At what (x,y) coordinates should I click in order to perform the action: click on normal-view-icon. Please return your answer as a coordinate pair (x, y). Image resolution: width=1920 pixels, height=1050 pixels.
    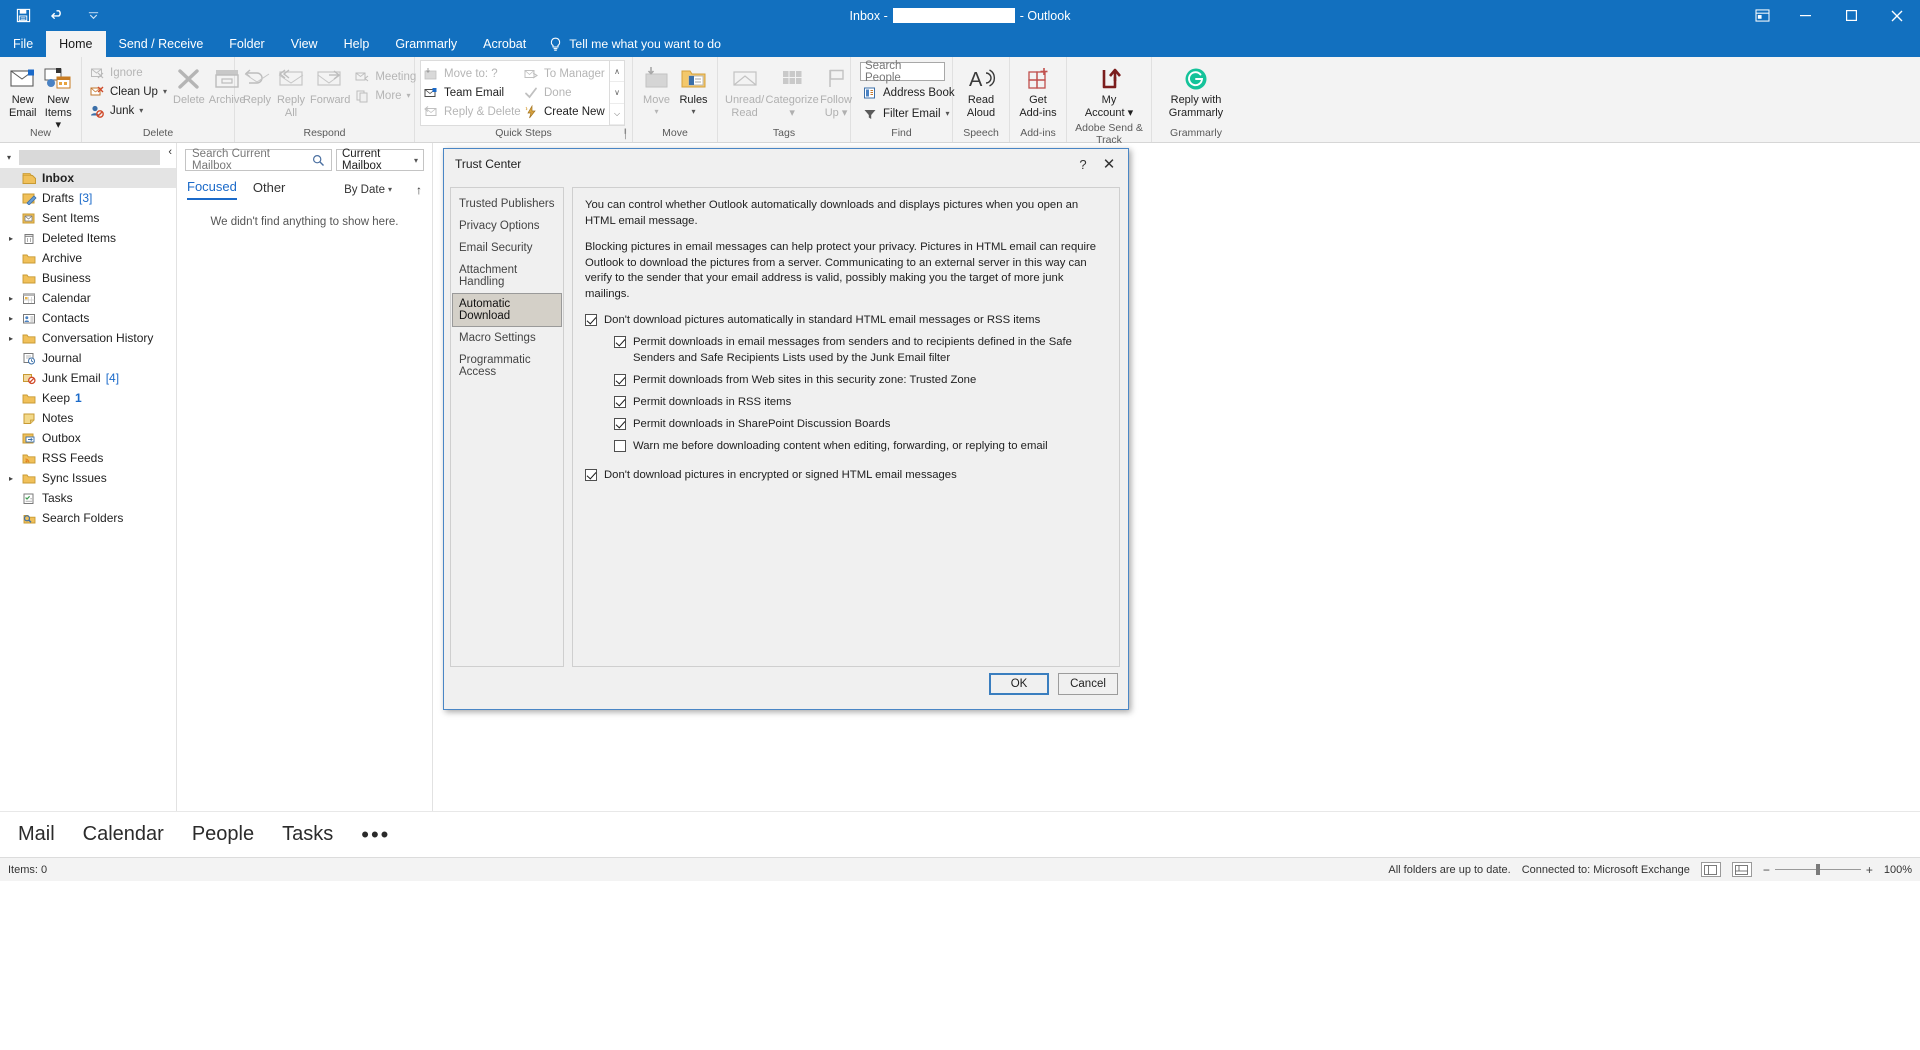
    Looking at the image, I should click on (1710, 869).